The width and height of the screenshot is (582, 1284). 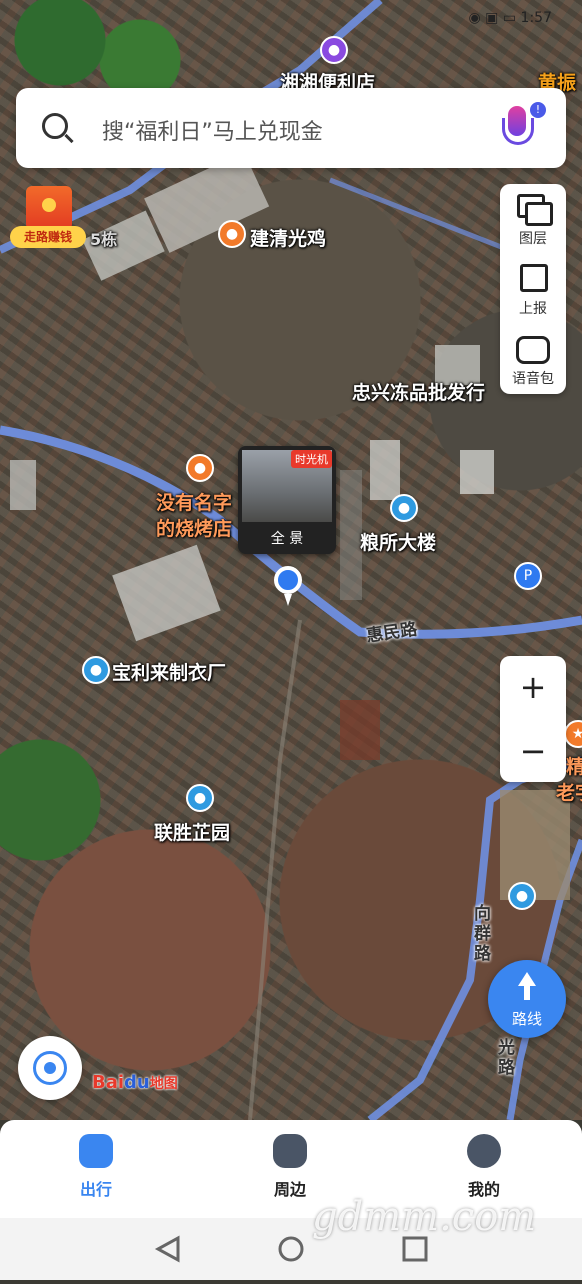 What do you see at coordinates (290, 1151) in the screenshot?
I see `compass-icon` at bounding box center [290, 1151].